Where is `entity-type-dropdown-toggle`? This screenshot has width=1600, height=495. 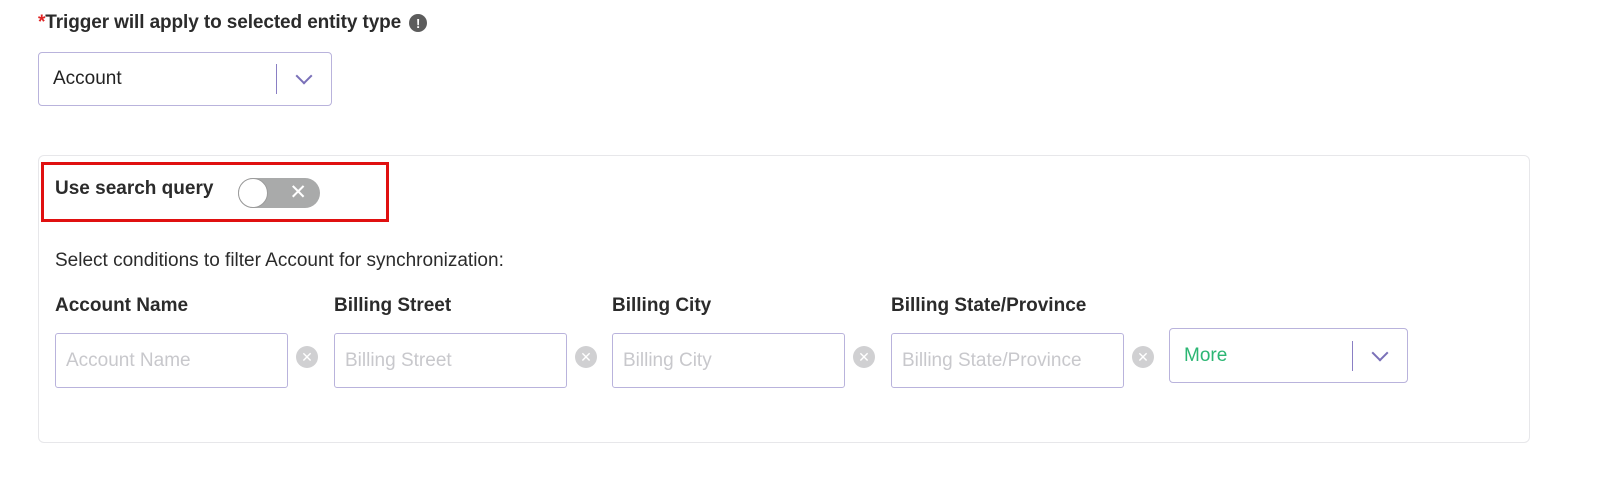 entity-type-dropdown-toggle is located at coordinates (304, 79).